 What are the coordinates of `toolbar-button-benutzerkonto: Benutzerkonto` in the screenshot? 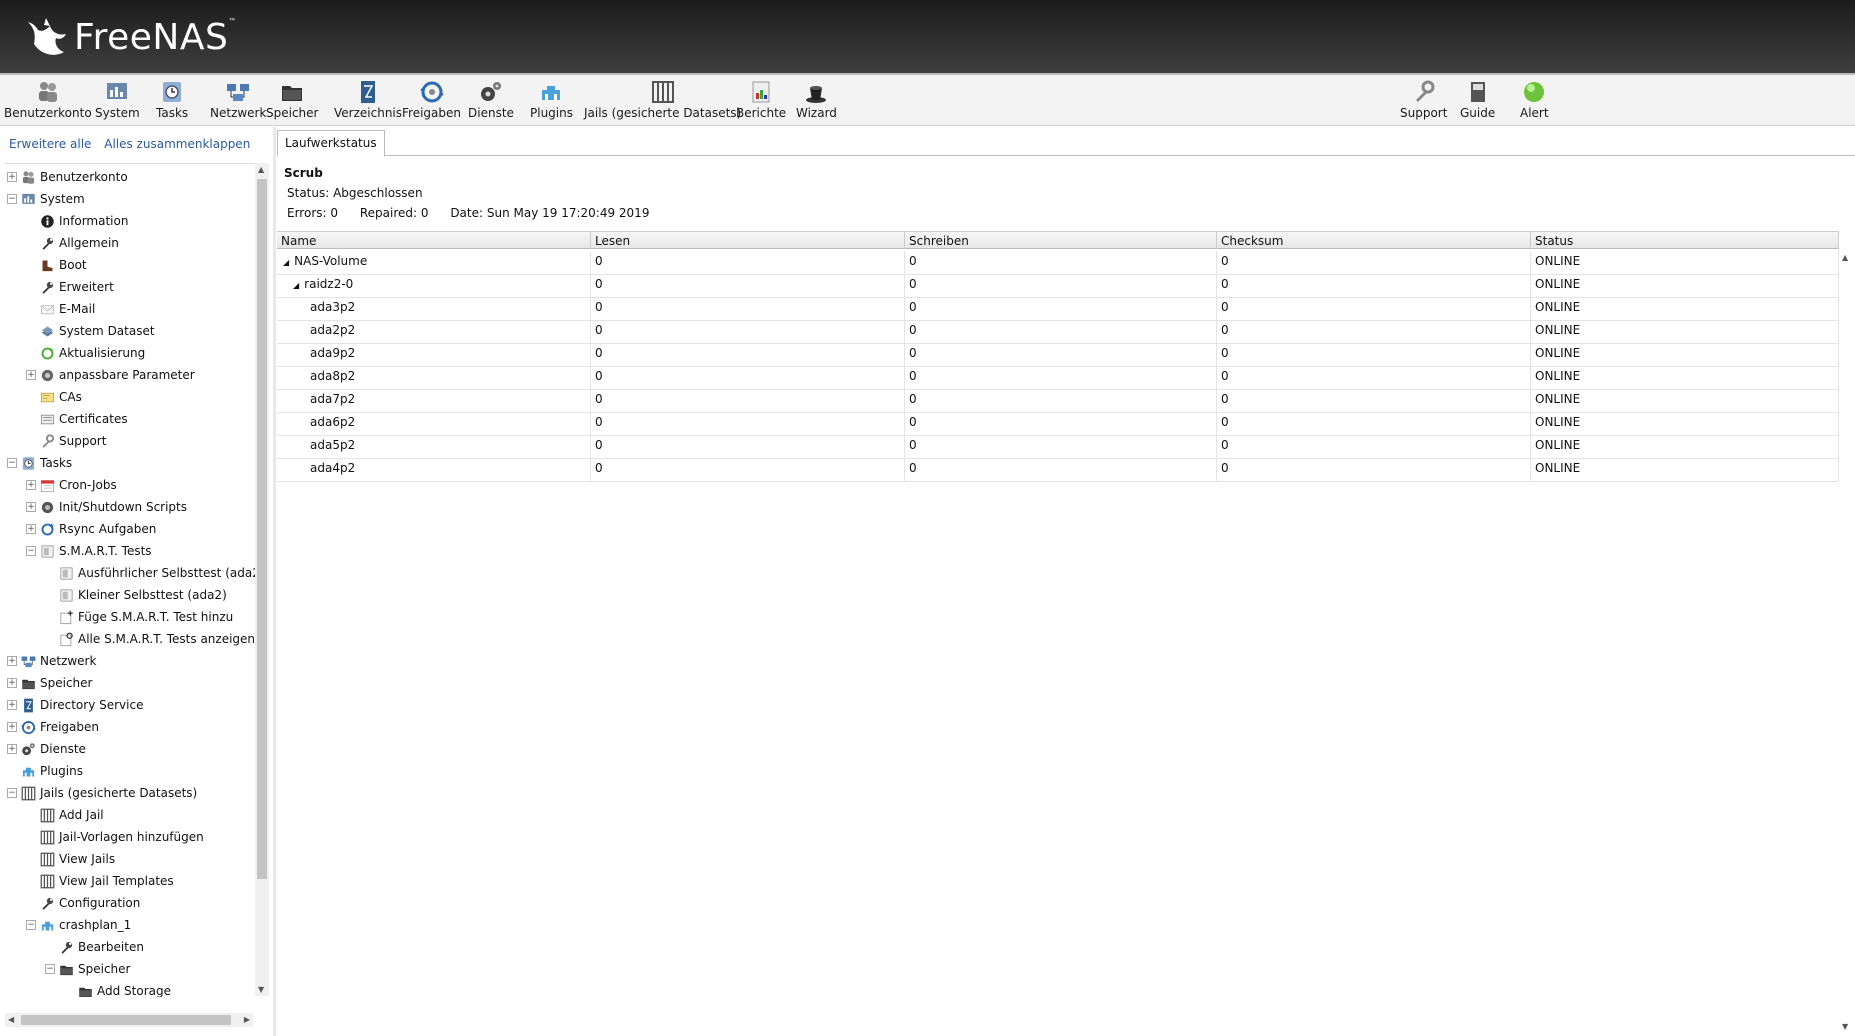 It's located at (48, 100).